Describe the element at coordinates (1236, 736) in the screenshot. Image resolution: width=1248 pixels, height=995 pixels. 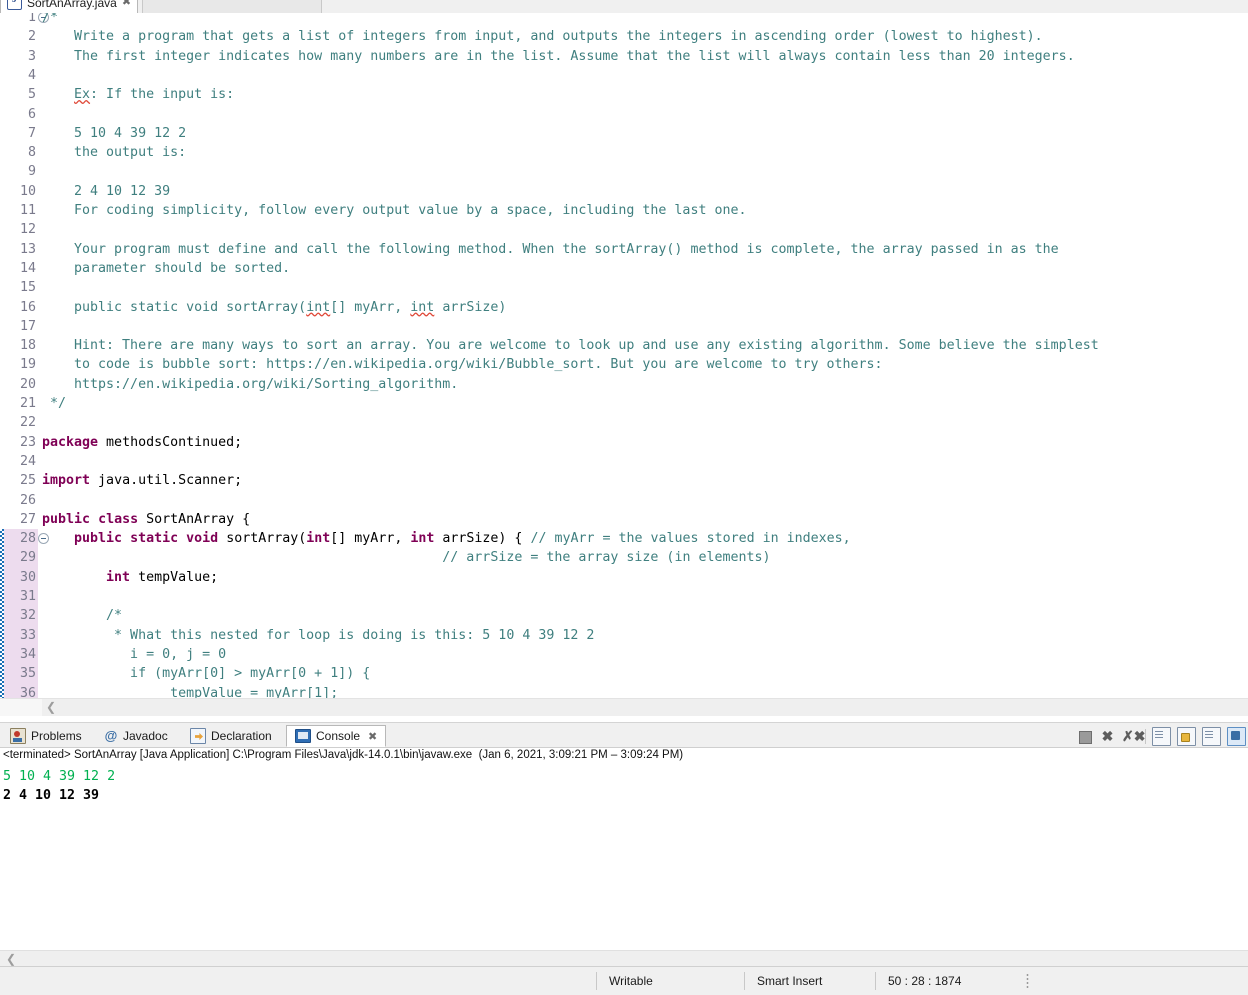
I see `pin-console-icon` at that location.